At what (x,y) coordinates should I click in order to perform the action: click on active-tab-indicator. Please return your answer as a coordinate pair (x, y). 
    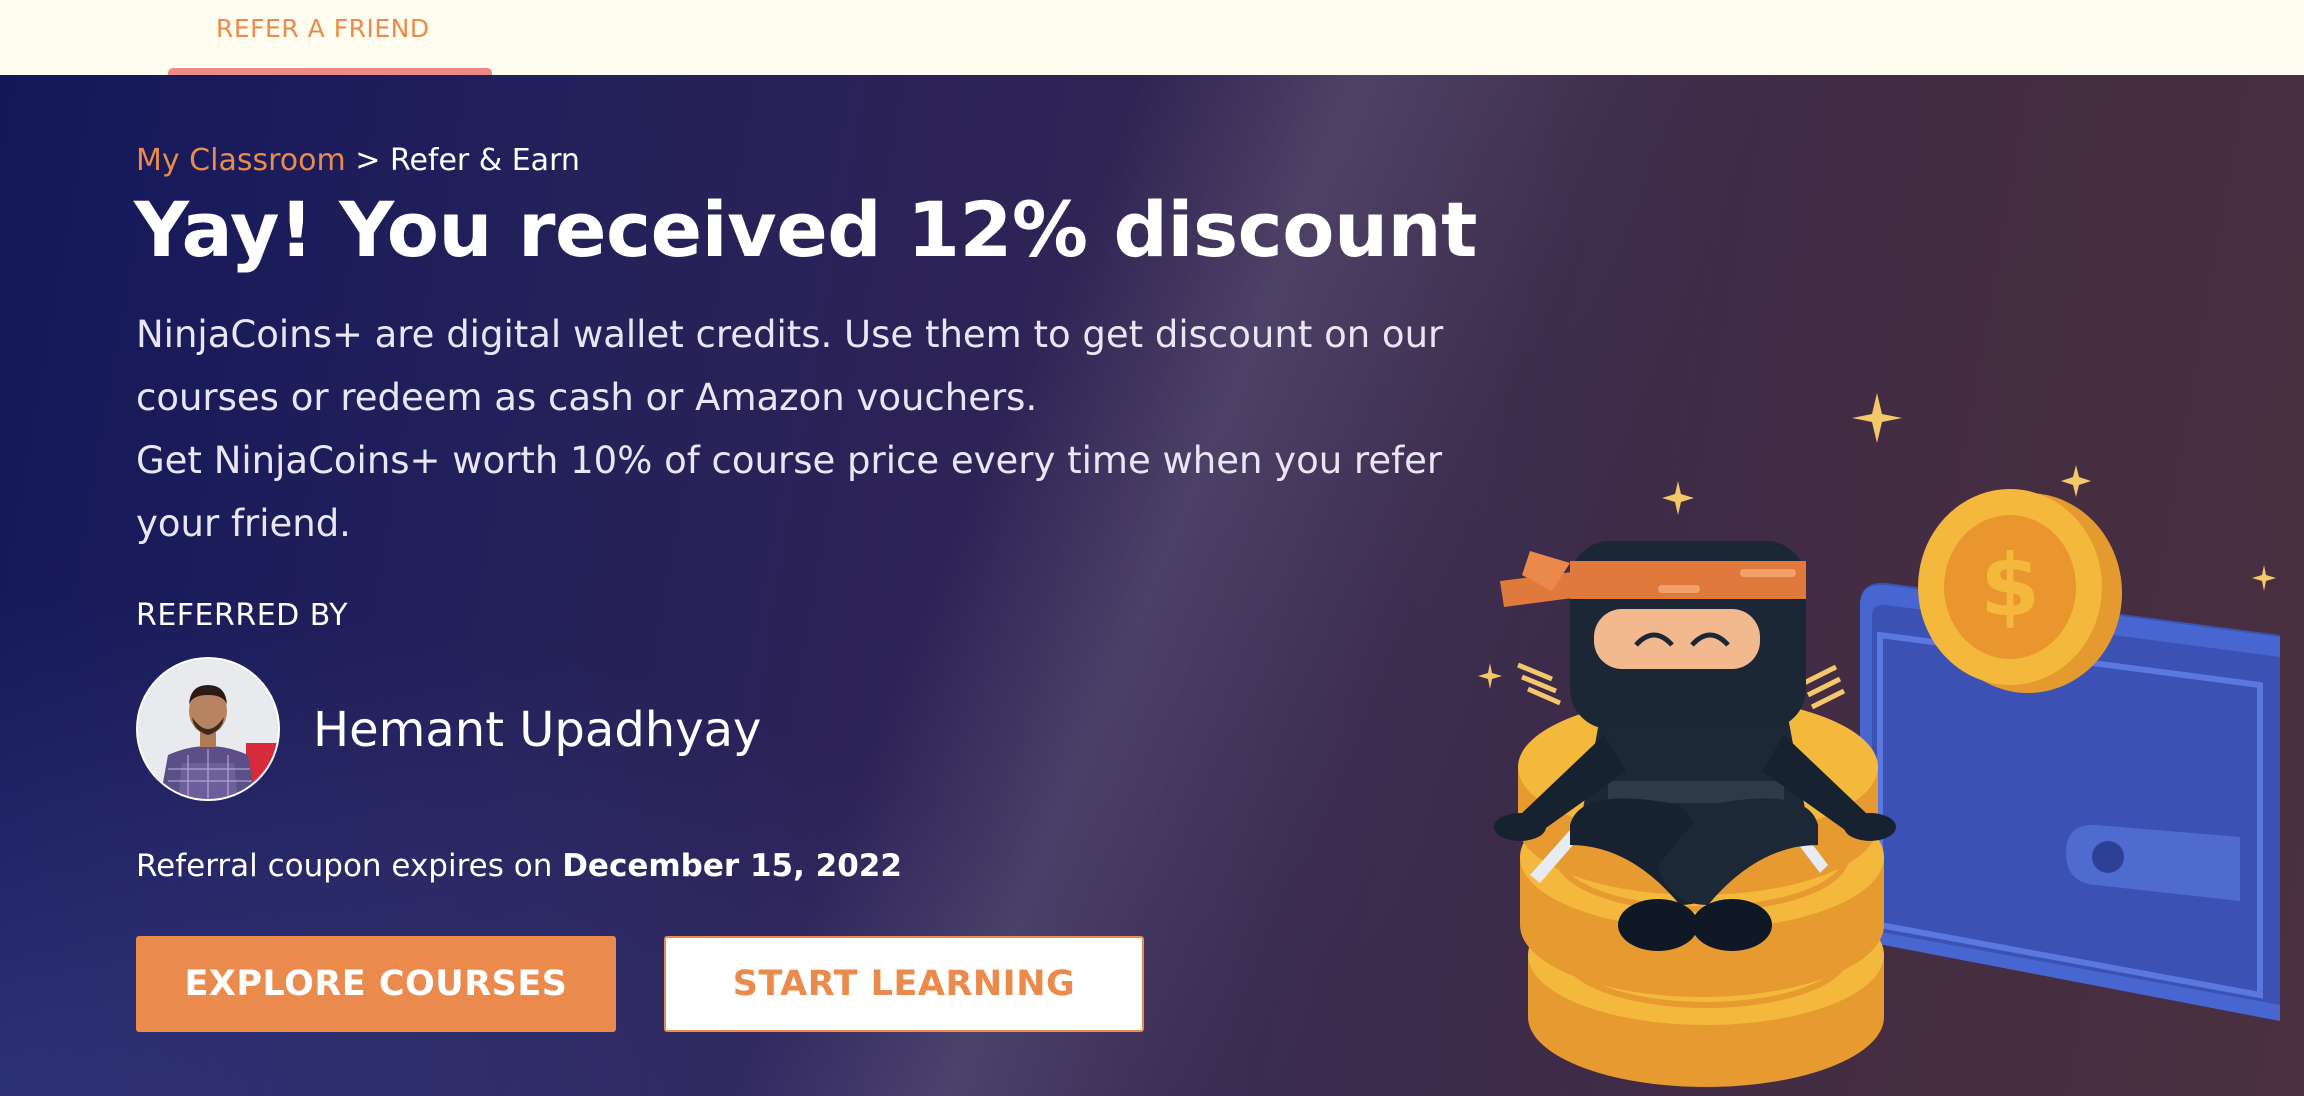
    Looking at the image, I should click on (330, 71).